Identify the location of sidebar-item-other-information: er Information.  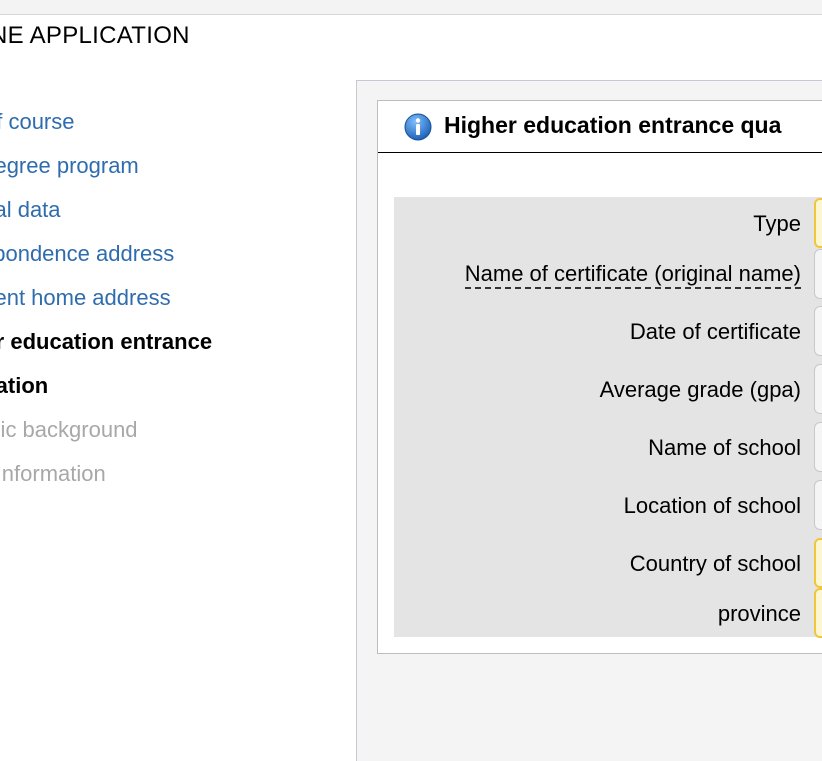
(172, 474).